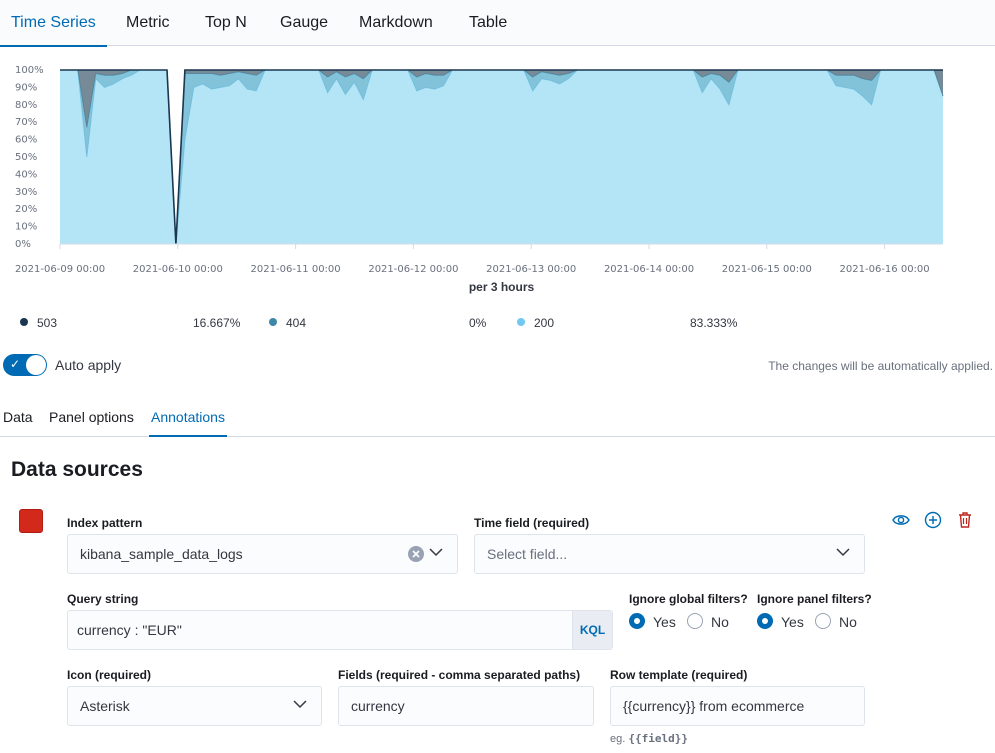  Describe the element at coordinates (592, 630) in the screenshot. I see `query-language-switcher: KQL` at that location.